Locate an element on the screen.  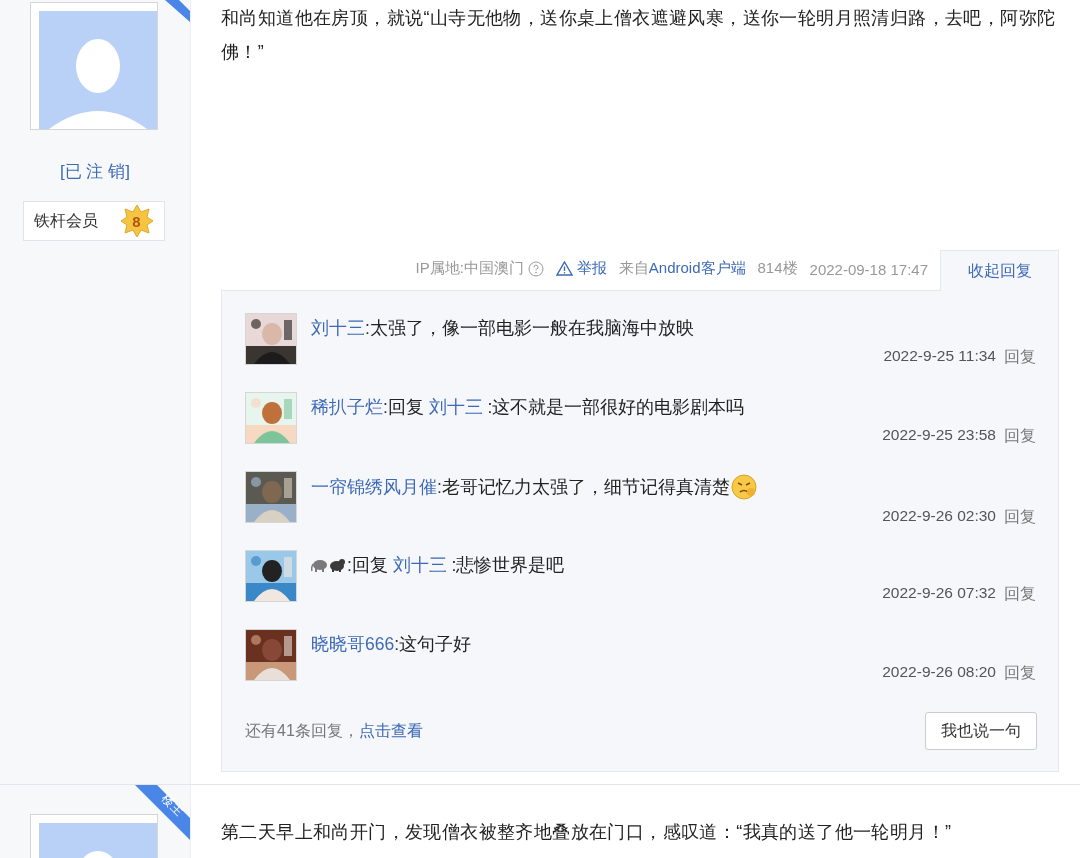
reply-time: 2022-9-26 07:32 is located at coordinates (939, 593).